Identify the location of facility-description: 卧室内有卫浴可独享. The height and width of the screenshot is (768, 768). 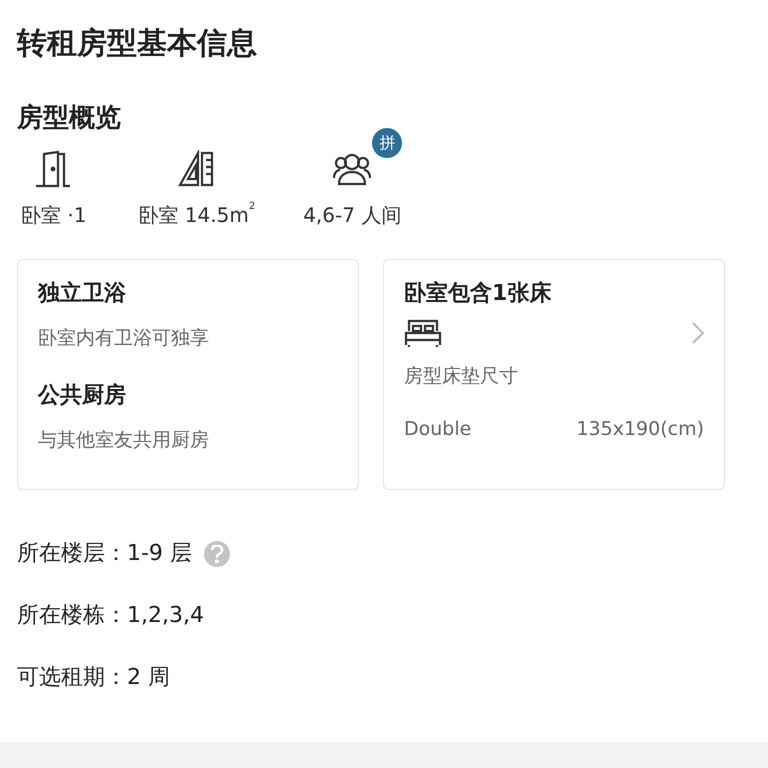
(124, 338).